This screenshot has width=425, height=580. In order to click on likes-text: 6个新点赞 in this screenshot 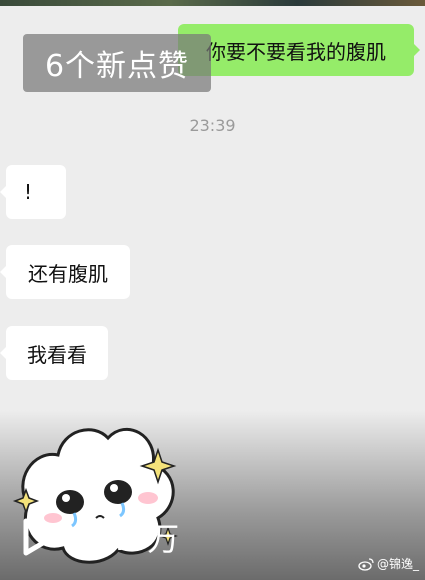, I will do `click(117, 66)`.